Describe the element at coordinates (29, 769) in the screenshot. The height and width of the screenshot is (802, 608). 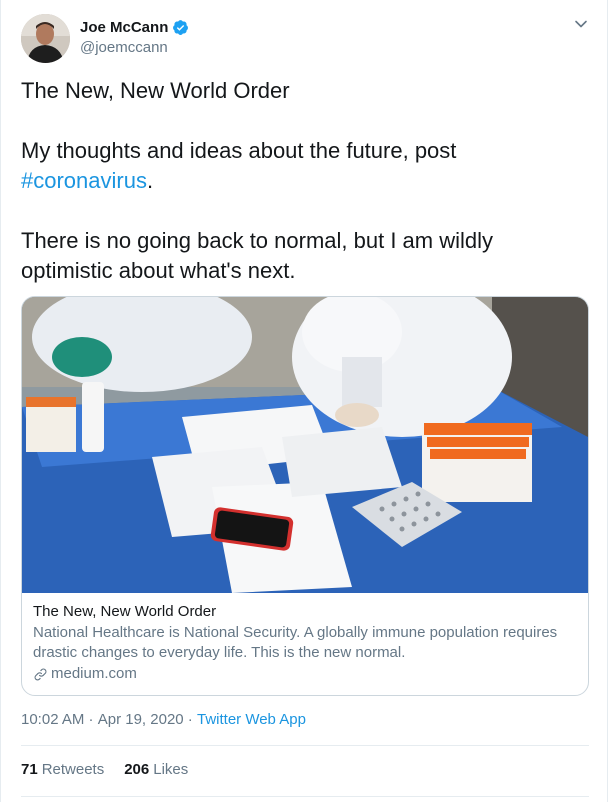
I see `retweets-count: 71` at that location.